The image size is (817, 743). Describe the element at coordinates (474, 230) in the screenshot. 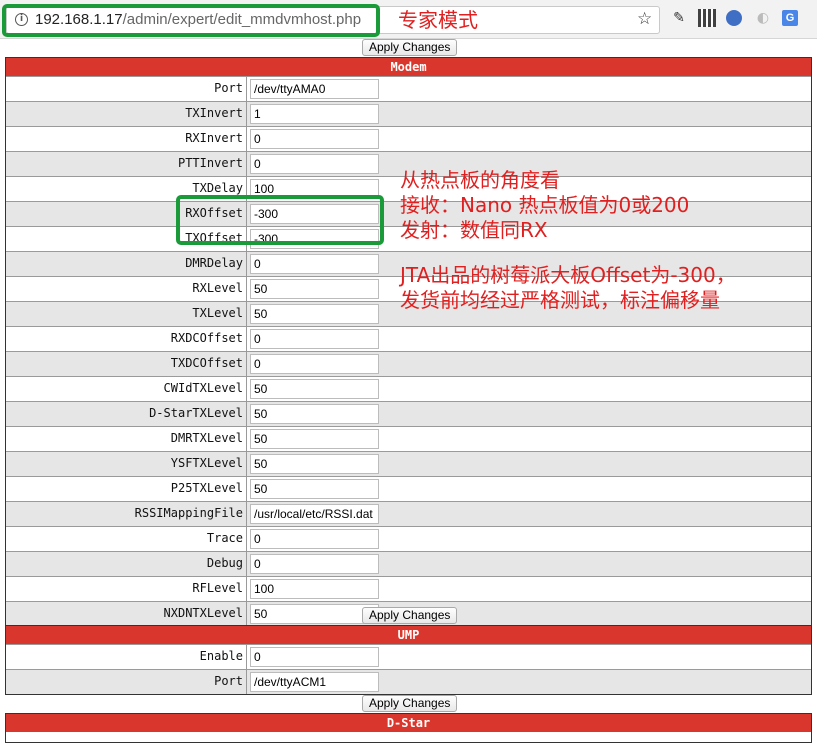

I see `annotation-note: 发射：数值同RX` at that location.